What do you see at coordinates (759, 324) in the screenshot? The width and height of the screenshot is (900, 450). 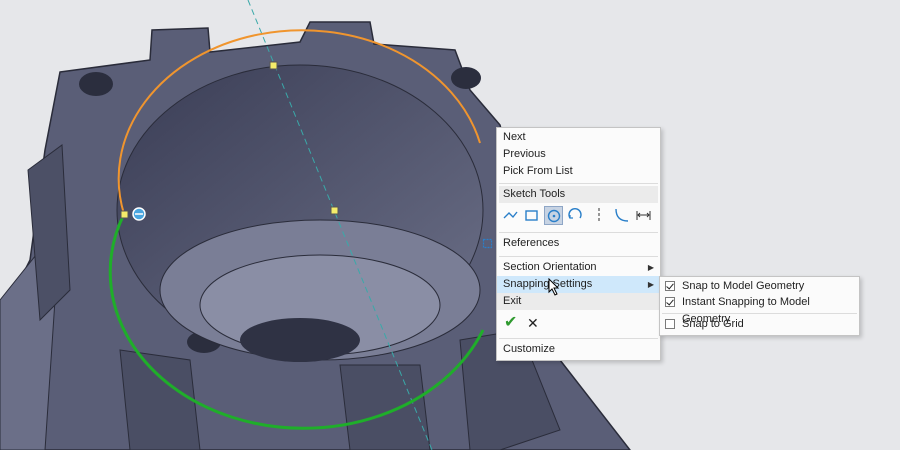 I see `submenu-item-snap-to-grid: Snap to Grid` at bounding box center [759, 324].